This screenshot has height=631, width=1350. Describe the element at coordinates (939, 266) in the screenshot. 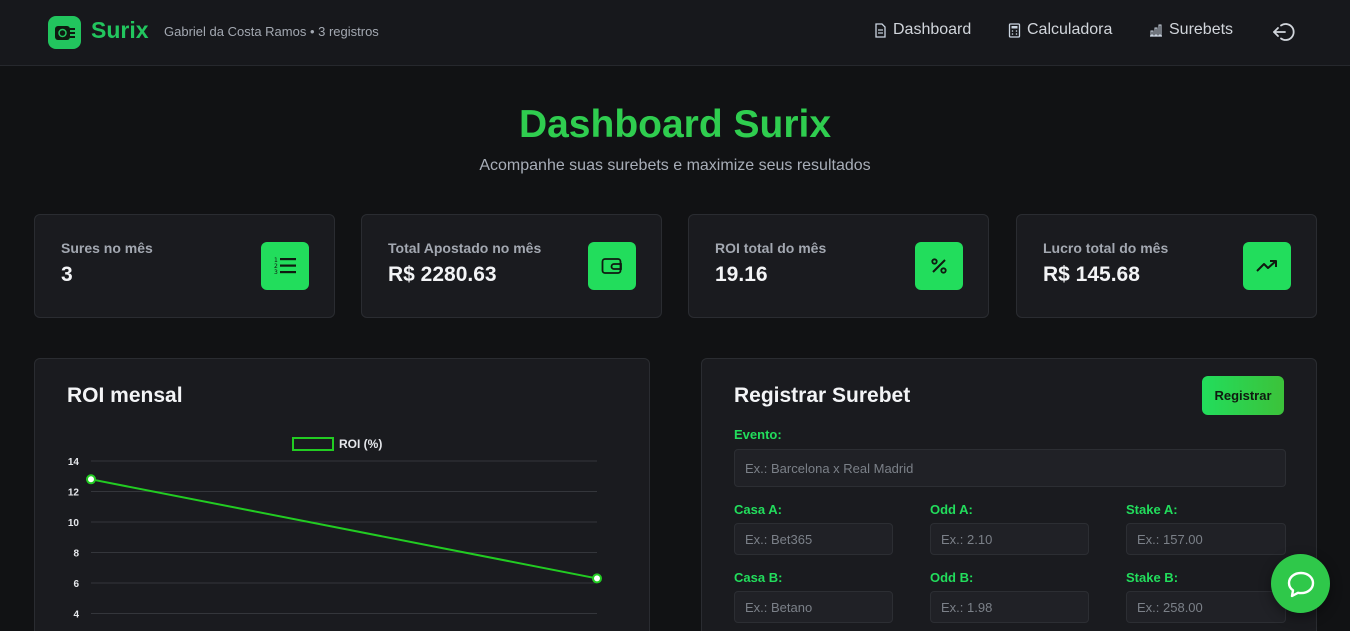

I see `percent-icon` at that location.